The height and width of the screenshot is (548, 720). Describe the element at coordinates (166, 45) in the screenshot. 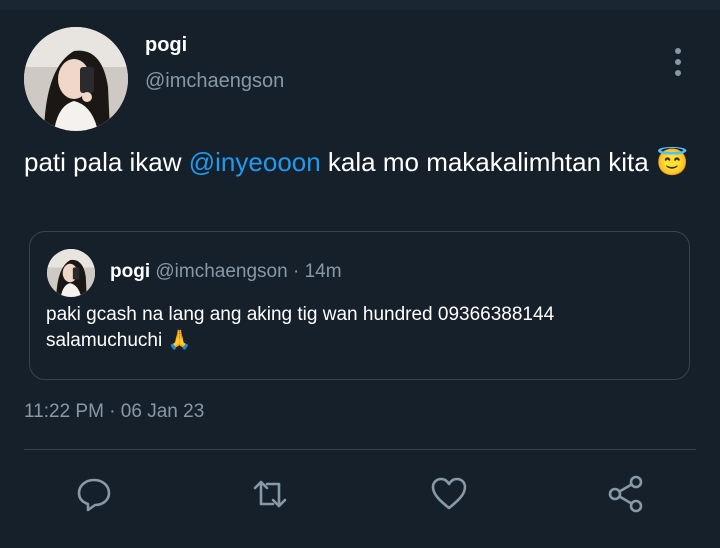

I see `author-name: pogi` at that location.